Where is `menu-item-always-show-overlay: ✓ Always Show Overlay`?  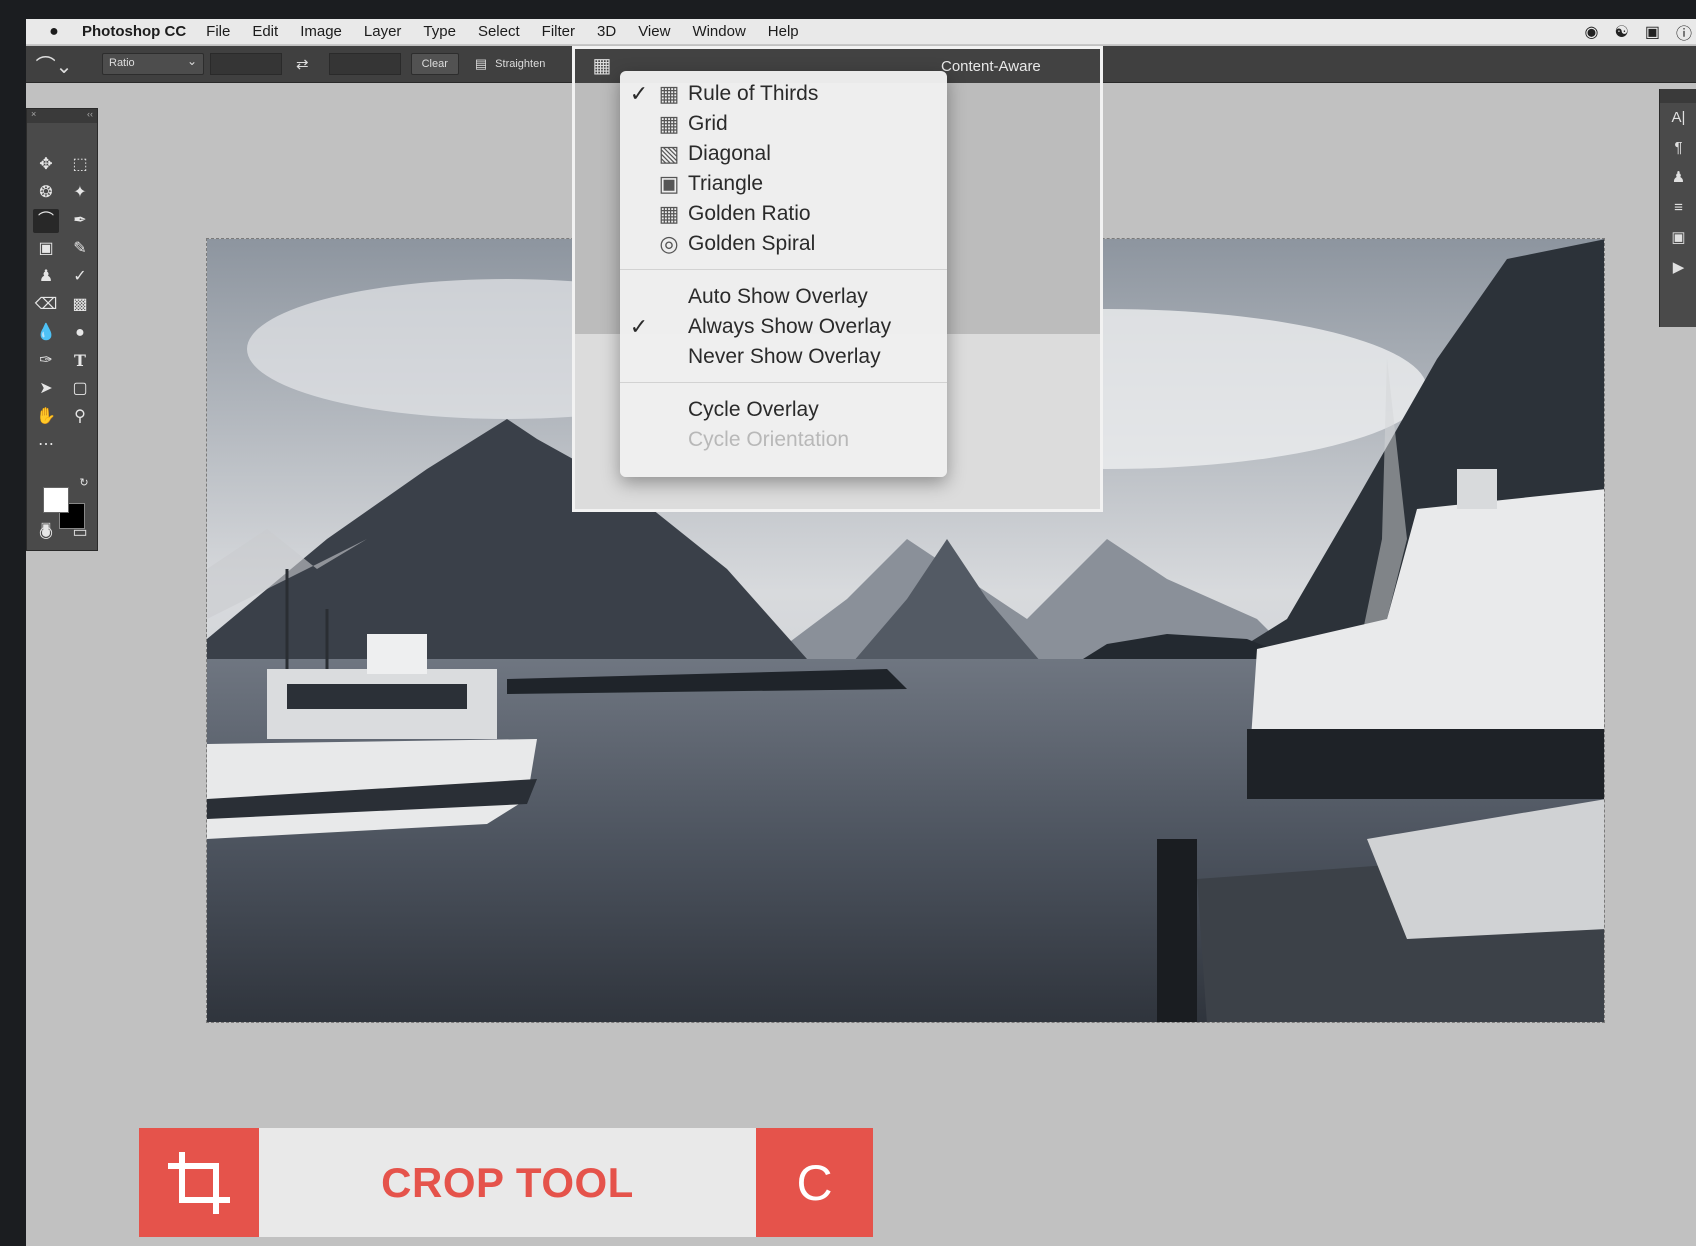 menu-item-always-show-overlay: ✓ Always Show Overlay is located at coordinates (783, 327).